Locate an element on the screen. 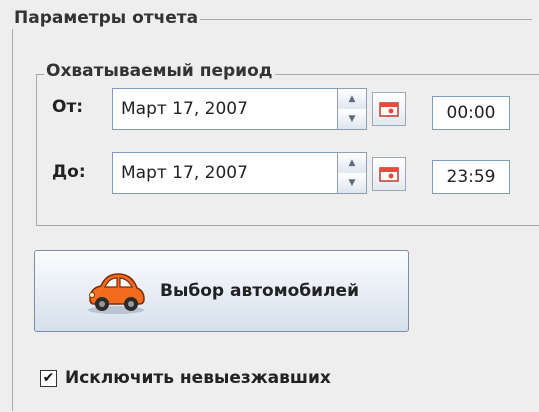 This screenshot has width=539, height=412. exclude-inactive-row: ✔ Исключить невыезжавших is located at coordinates (185, 378).